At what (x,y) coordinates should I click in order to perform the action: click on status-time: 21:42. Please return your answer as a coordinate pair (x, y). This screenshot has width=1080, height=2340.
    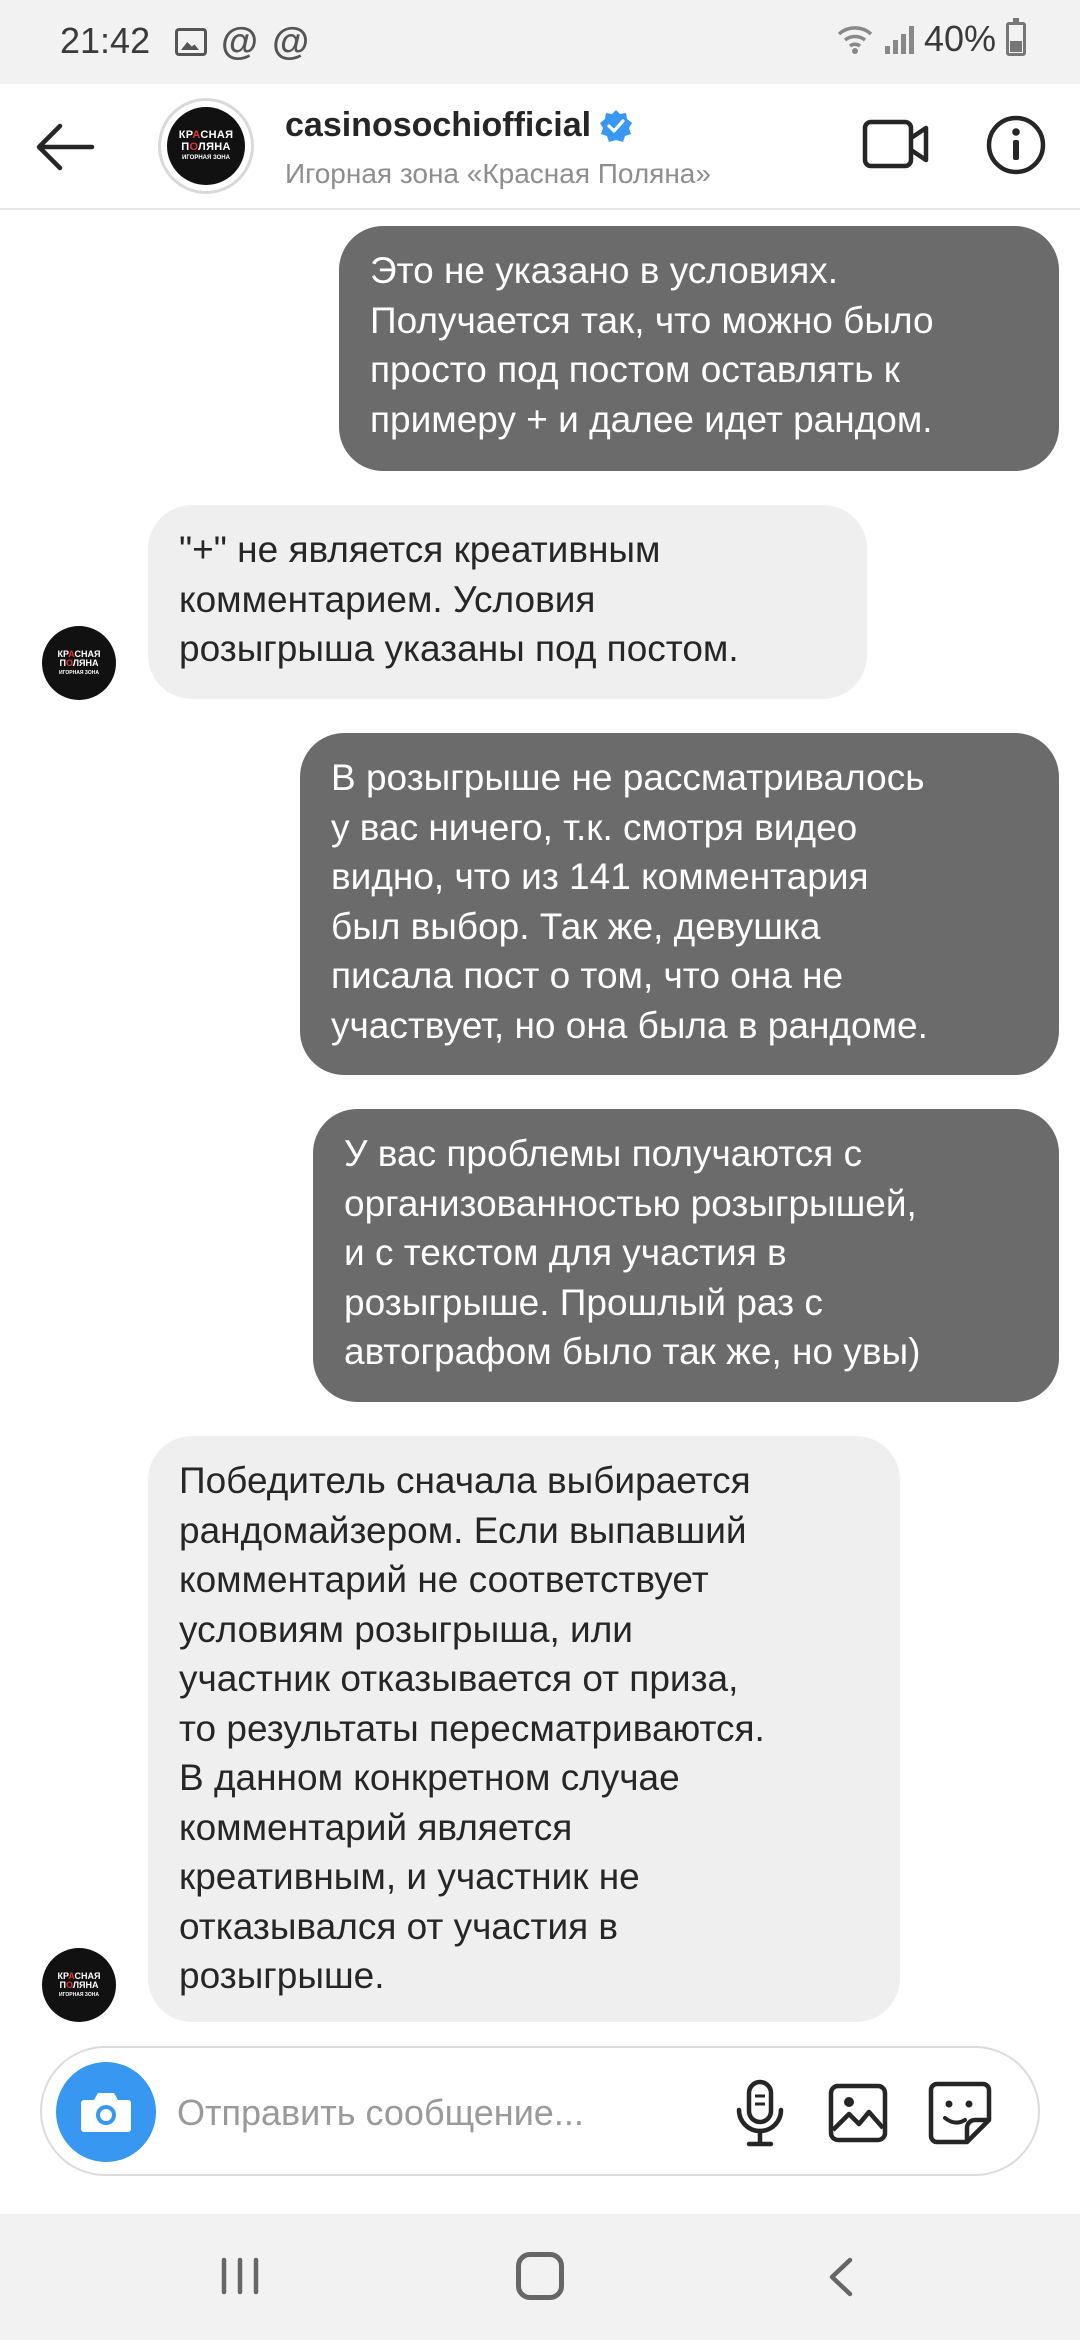
    Looking at the image, I should click on (105, 40).